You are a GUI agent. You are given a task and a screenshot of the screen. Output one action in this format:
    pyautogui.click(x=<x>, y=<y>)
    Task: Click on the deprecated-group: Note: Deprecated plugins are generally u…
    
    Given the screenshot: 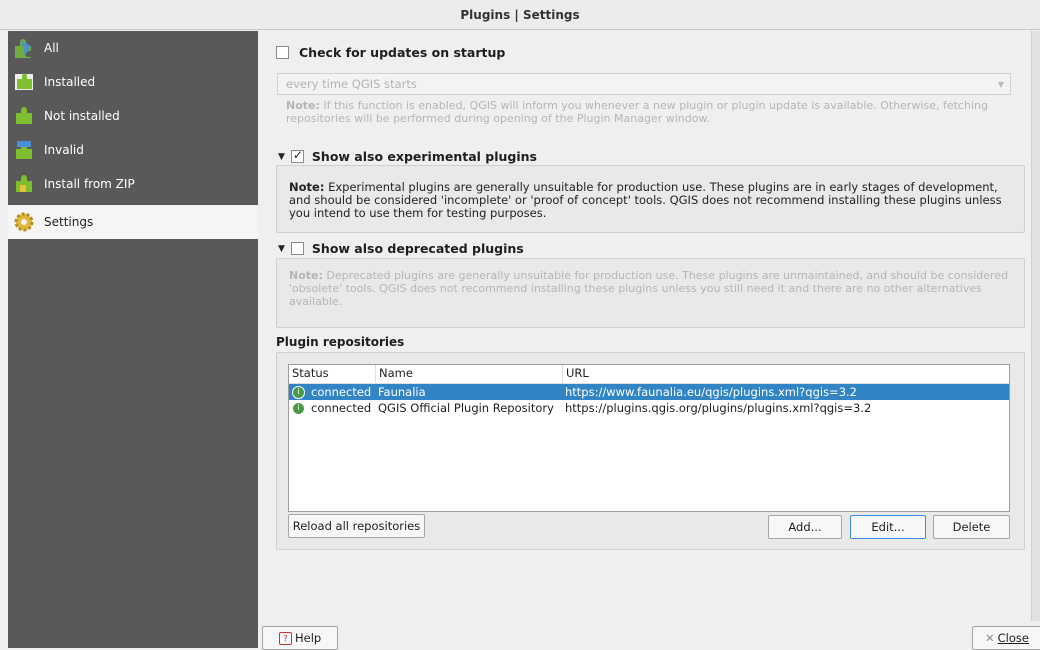 What is the action you would take?
    pyautogui.click(x=650, y=293)
    